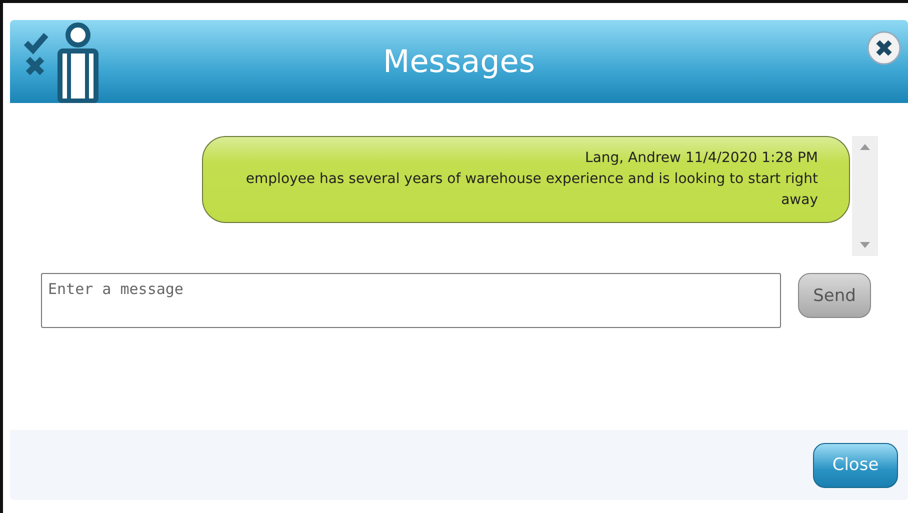  I want to click on scroll-up-icon, so click(865, 147).